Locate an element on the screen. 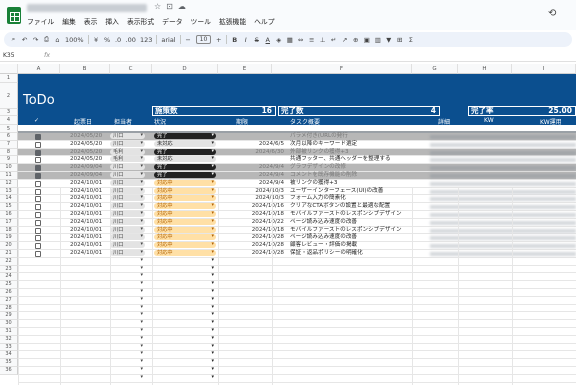  row-header: 7 is located at coordinates (9, 144).